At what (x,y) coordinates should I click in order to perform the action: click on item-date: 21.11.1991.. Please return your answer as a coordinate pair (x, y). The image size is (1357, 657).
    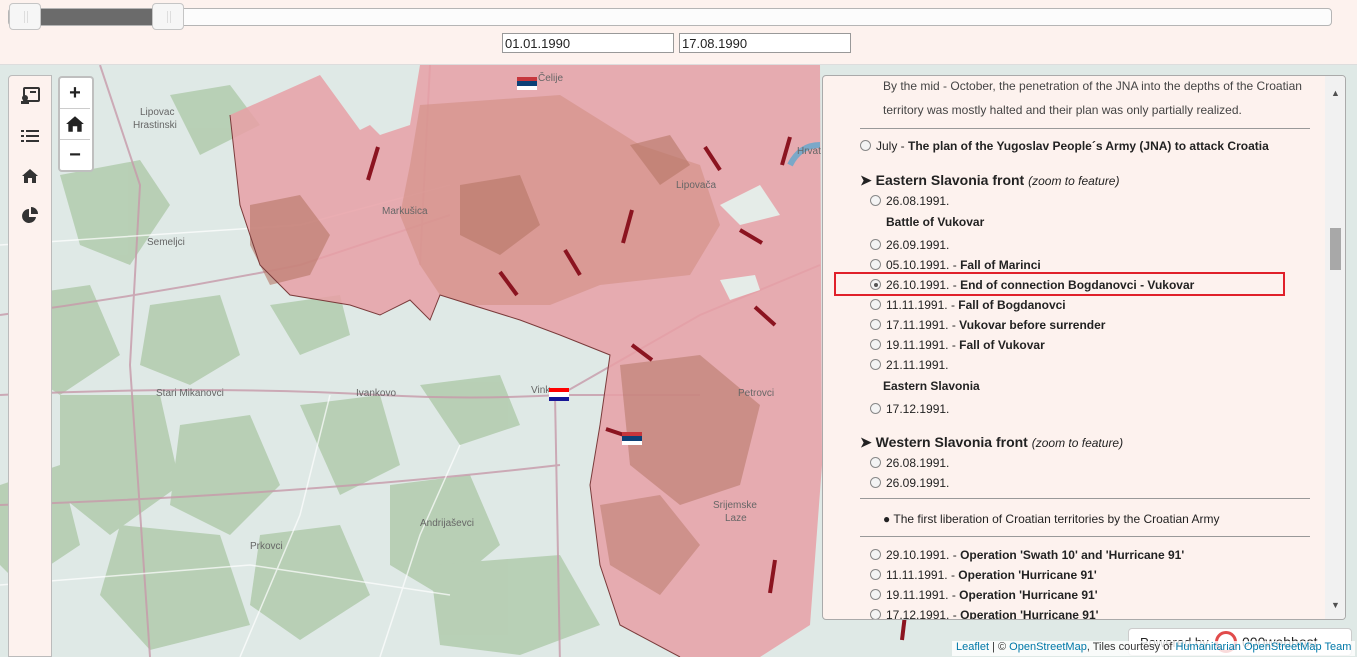
    Looking at the image, I should click on (917, 365).